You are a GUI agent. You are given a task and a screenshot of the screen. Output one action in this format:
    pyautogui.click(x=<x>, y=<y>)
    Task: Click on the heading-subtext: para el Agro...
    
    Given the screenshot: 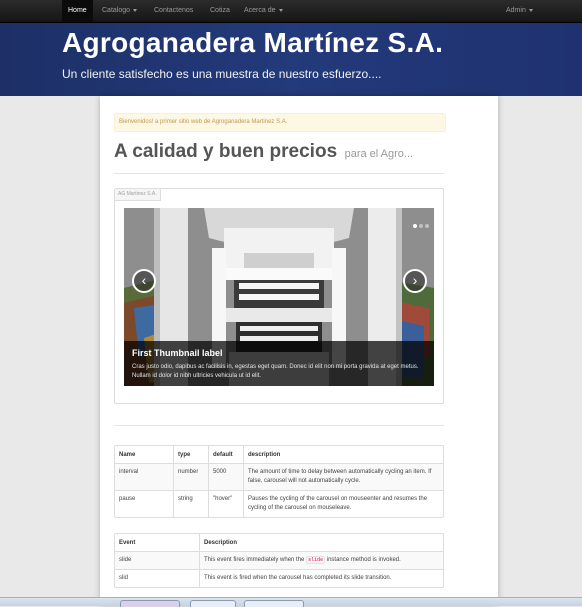 What is the action you would take?
    pyautogui.click(x=379, y=154)
    